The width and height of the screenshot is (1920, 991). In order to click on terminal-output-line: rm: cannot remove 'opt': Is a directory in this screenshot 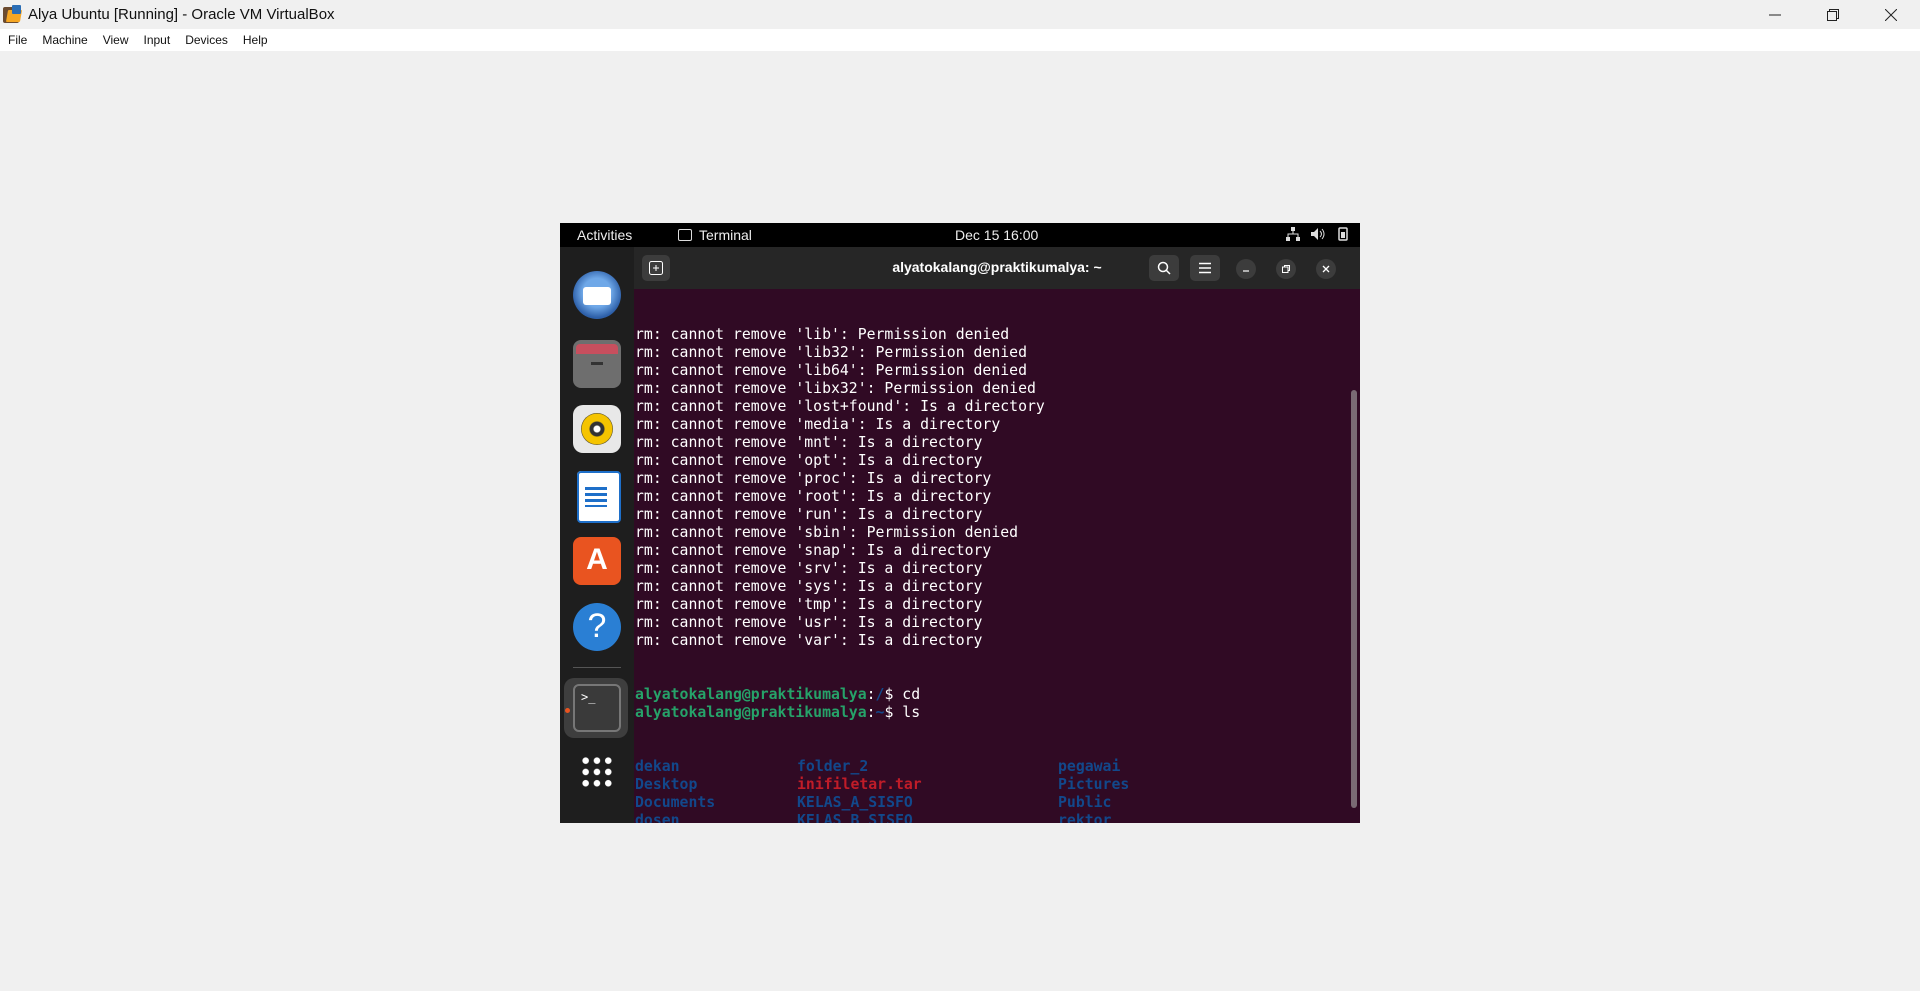, I will do `click(809, 460)`.